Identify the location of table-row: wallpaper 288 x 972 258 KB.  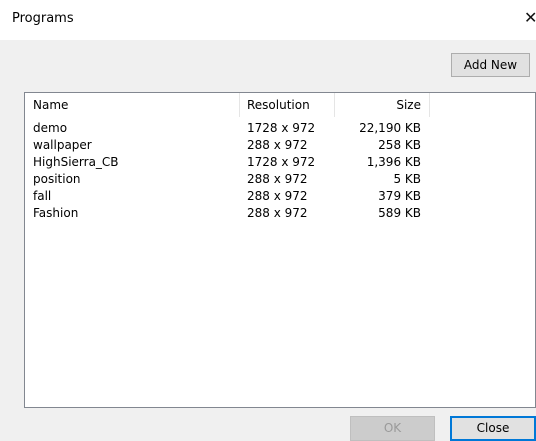
(280, 145).